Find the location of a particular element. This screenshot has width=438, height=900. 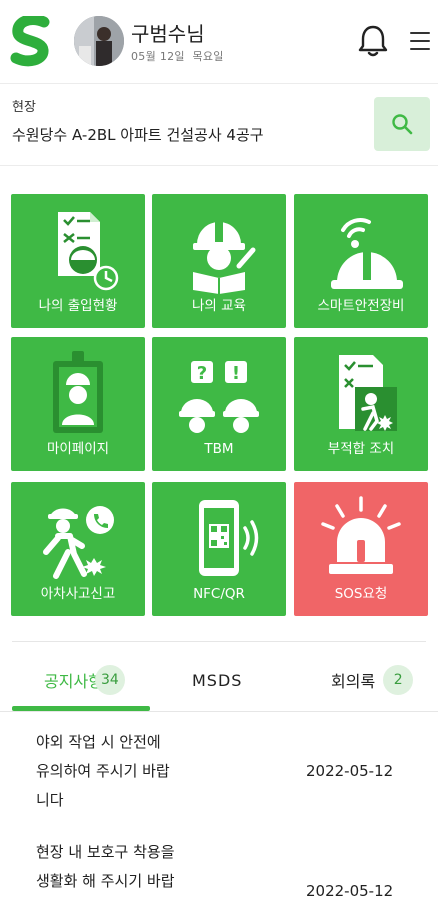

tile-label: TBM is located at coordinates (219, 449).